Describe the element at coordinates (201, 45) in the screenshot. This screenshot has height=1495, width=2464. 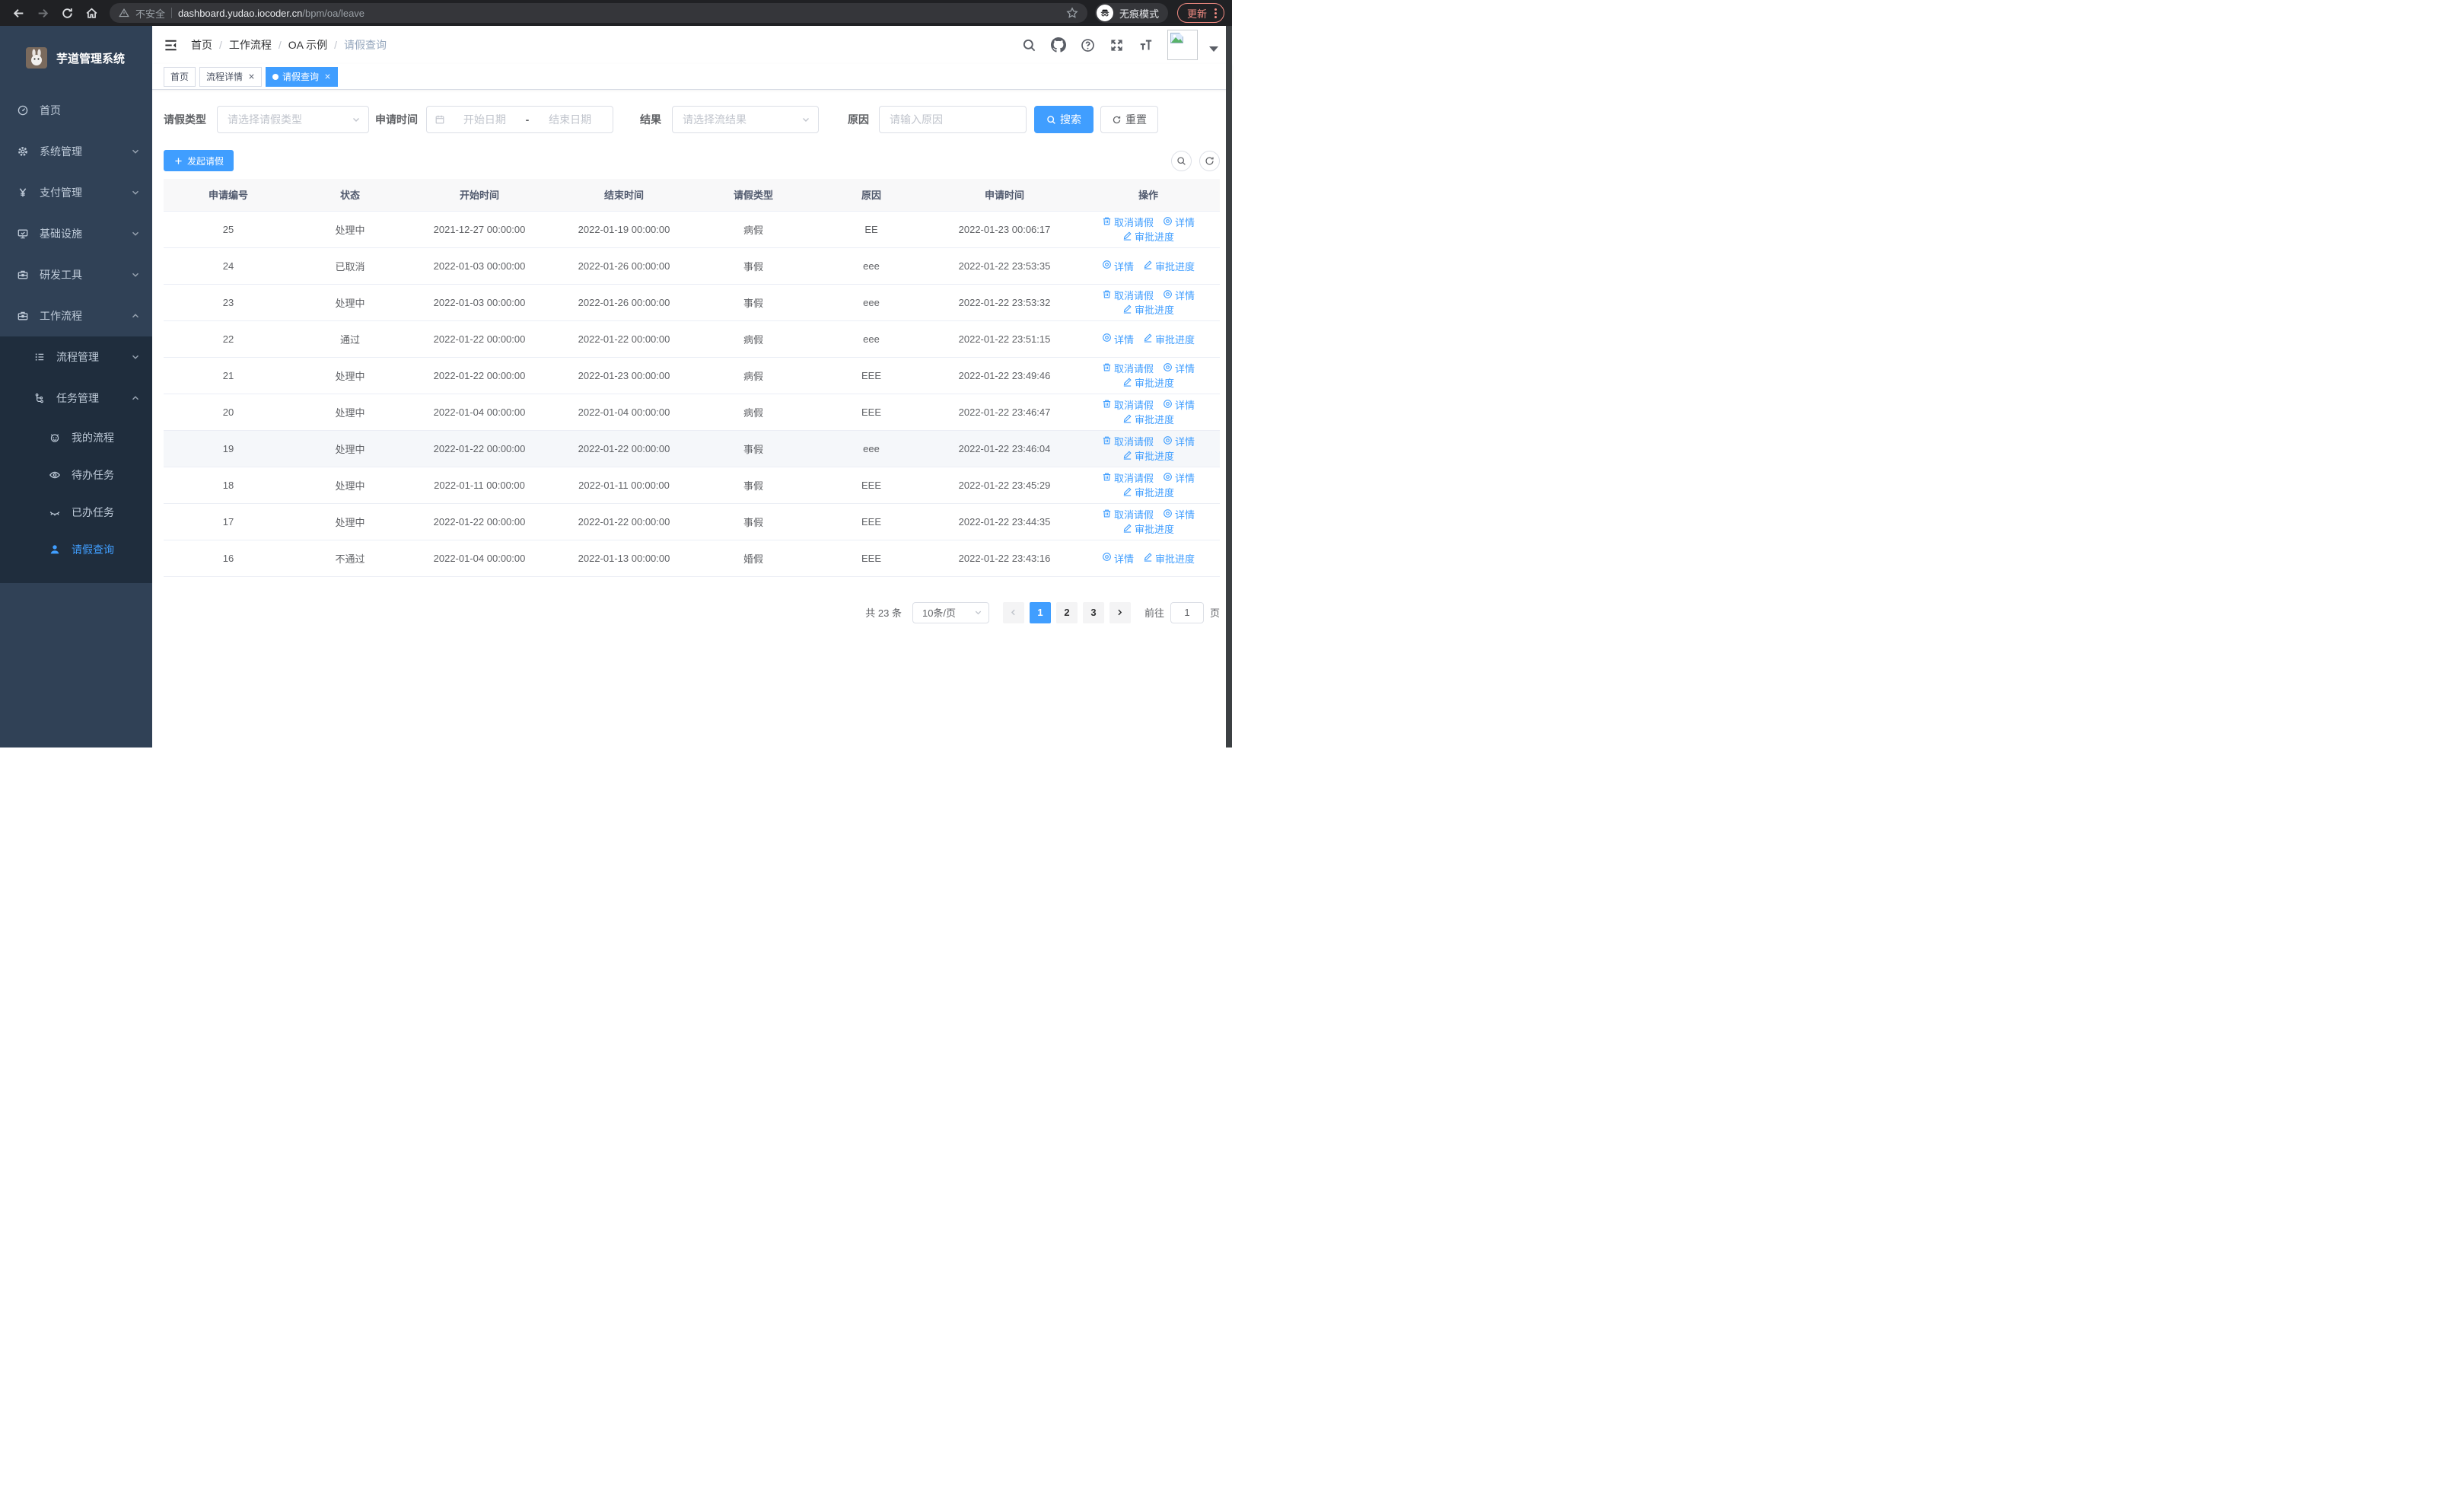
I see `breadcrumb-item: 首页` at that location.